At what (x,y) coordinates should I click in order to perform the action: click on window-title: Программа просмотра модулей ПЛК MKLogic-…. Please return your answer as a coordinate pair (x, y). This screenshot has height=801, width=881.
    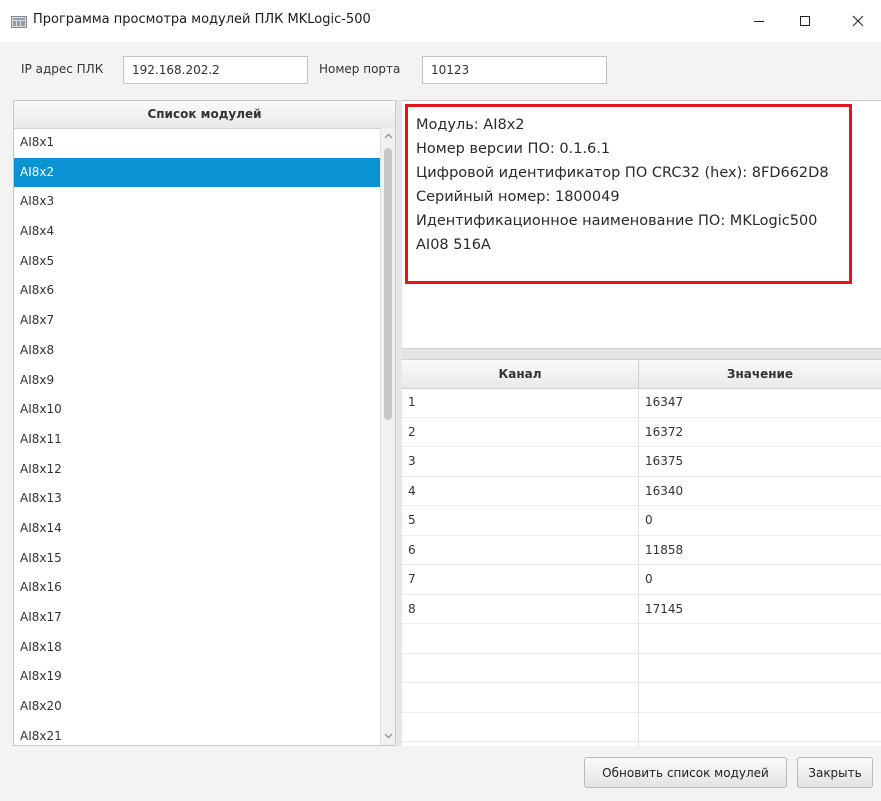
    Looking at the image, I should click on (202, 19).